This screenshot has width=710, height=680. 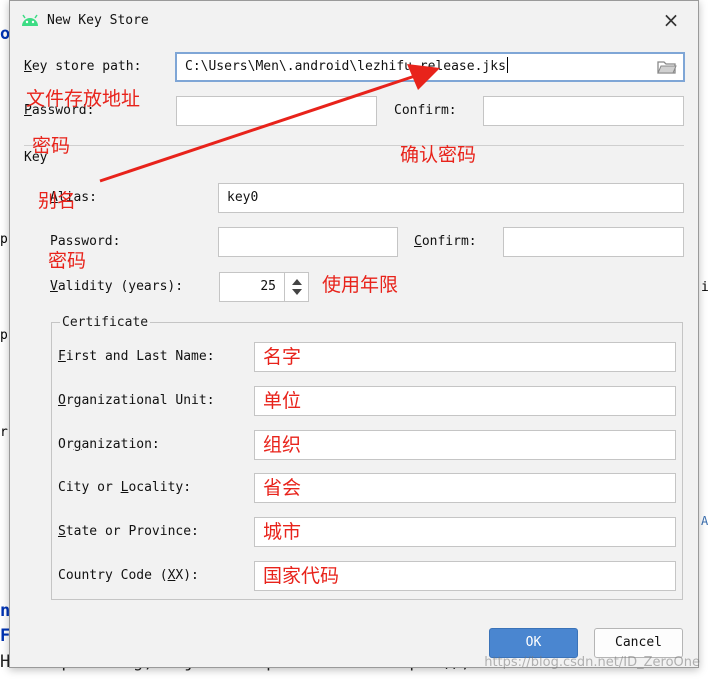 What do you see at coordinates (264, 287) in the screenshot?
I see `validity-spinner: 25` at bounding box center [264, 287].